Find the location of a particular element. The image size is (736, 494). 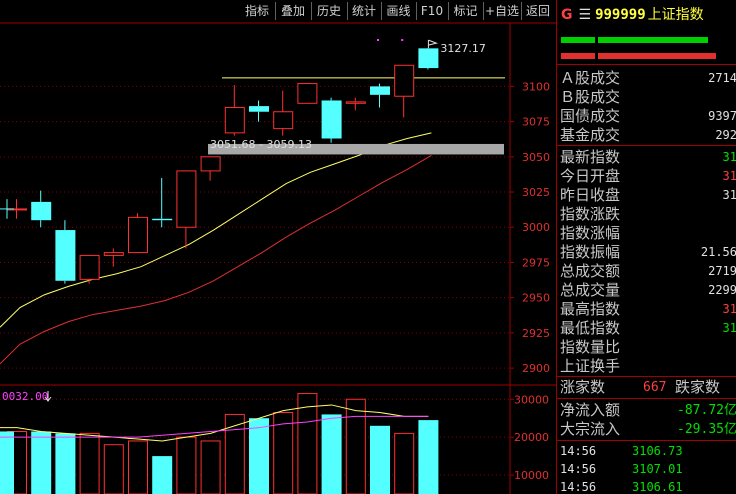

volume-axis-label: 20000 is located at coordinates (531, 437).